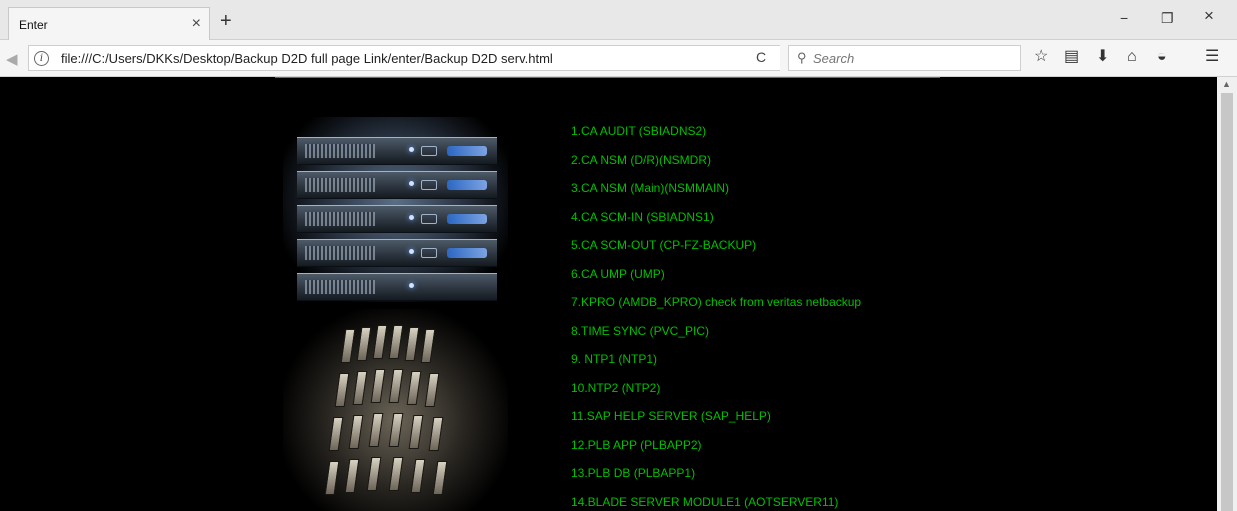 Image resolution: width=1237 pixels, height=511 pixels. What do you see at coordinates (1212, 57) in the screenshot?
I see `menu-icon: ☰` at bounding box center [1212, 57].